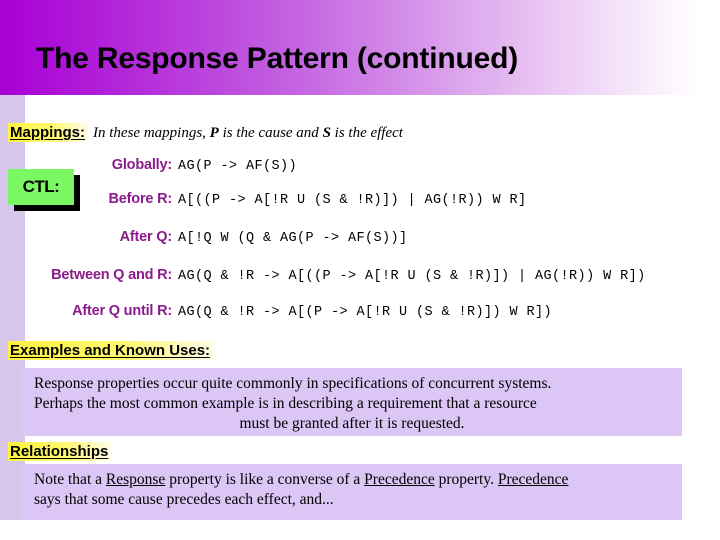  I want to click on relationships-heading: Relationships, so click(60, 451).